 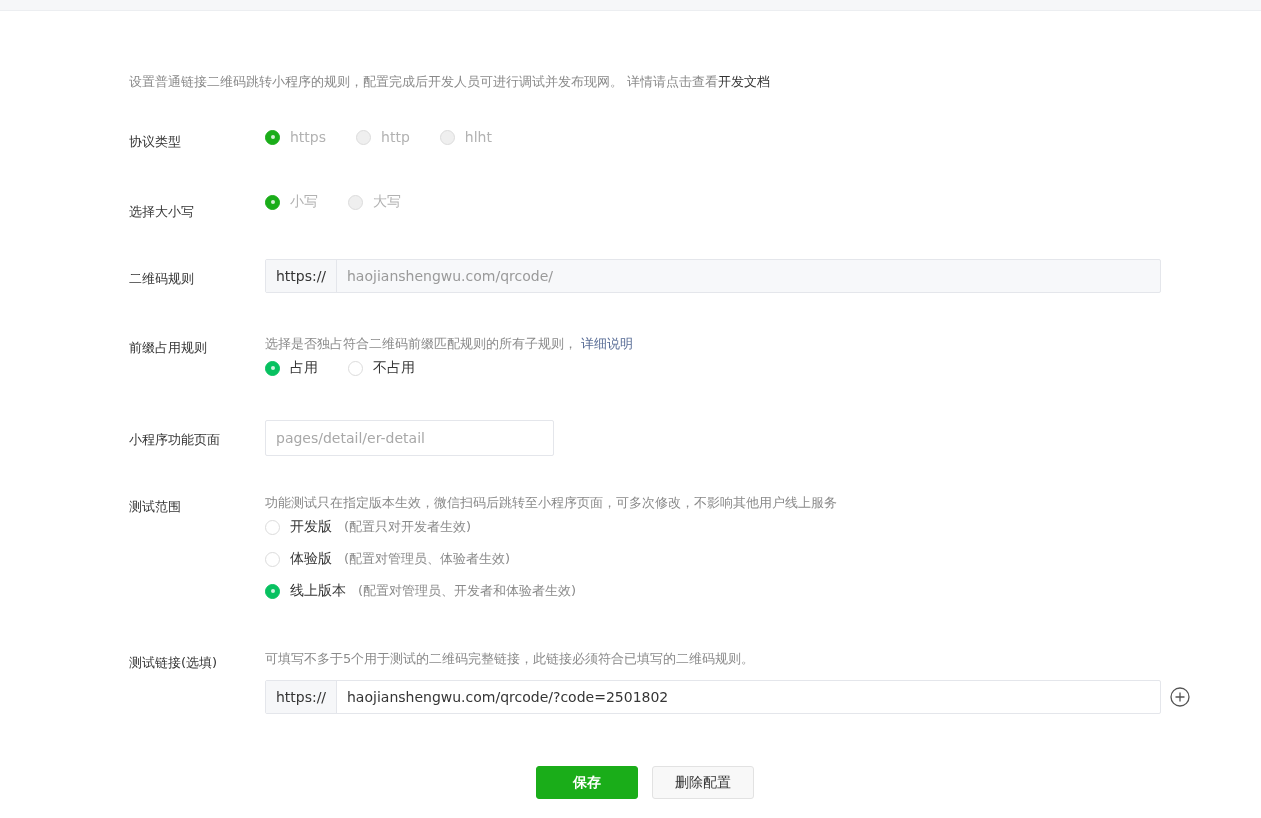 What do you see at coordinates (381, 368) in the screenshot?
I see `radio-option: 不占用` at bounding box center [381, 368].